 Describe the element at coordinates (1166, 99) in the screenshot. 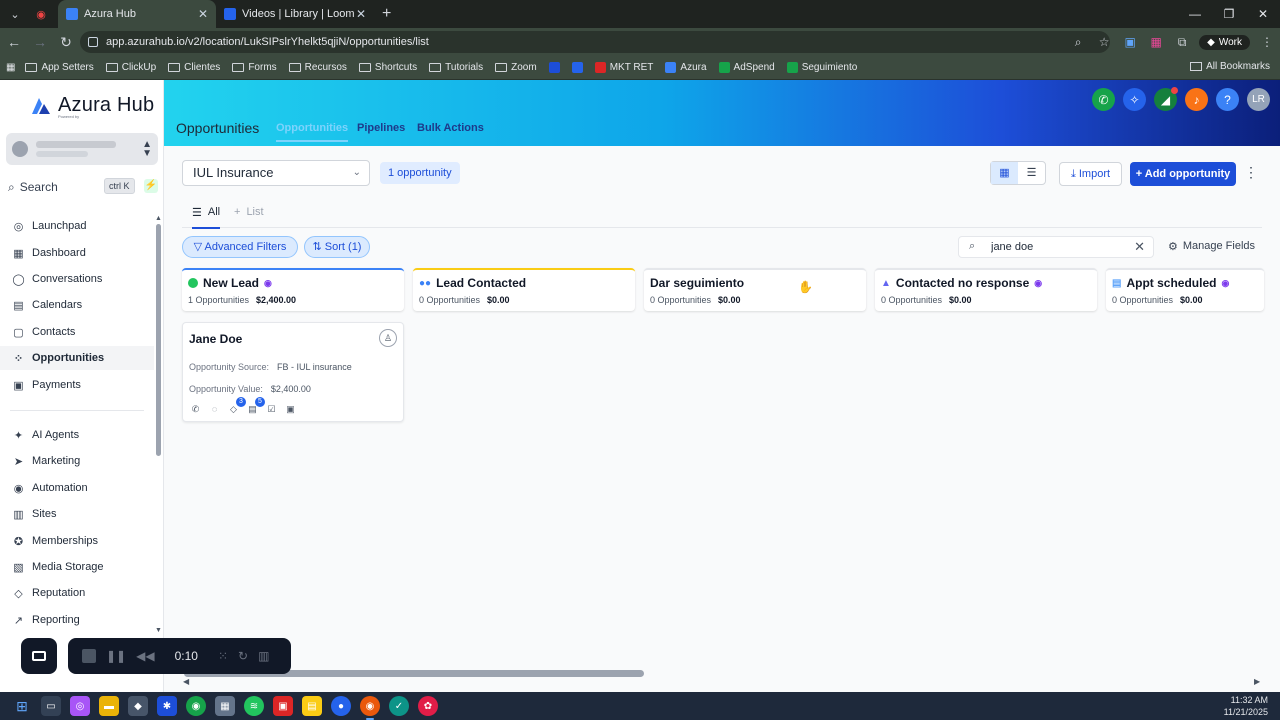

I see `megaphone-icon: ◢` at that location.